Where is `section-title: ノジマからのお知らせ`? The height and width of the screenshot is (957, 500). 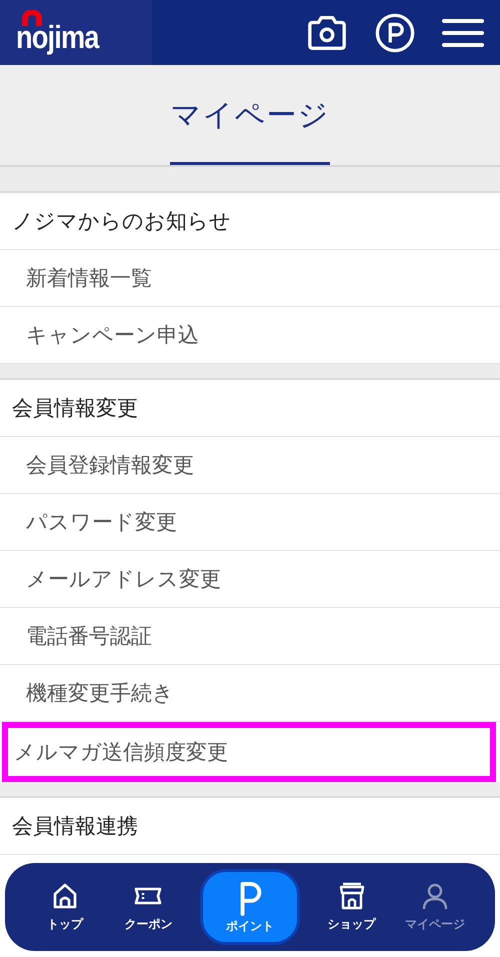
section-title: ノジマからのお知らせ is located at coordinates (250, 221).